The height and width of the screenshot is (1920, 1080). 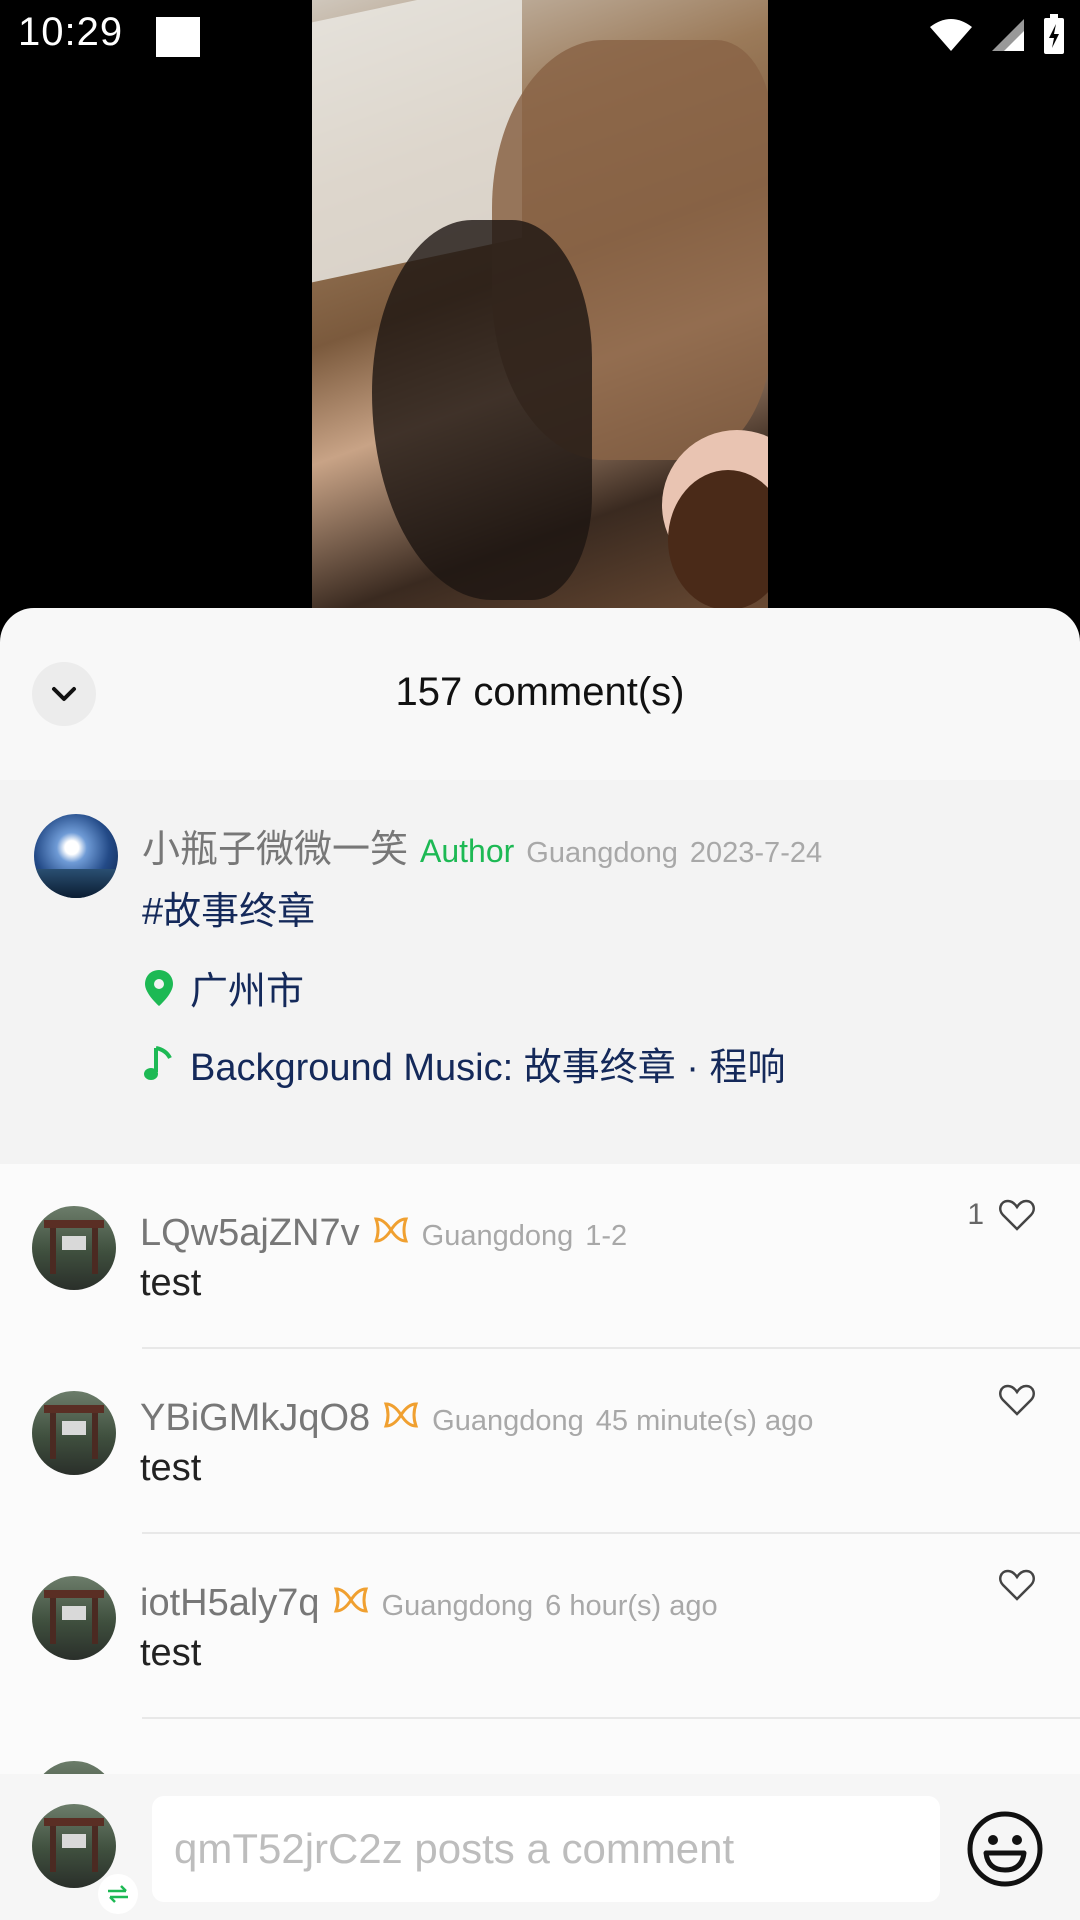 What do you see at coordinates (602, 853) in the screenshot?
I see `author-region: Guangdong` at bounding box center [602, 853].